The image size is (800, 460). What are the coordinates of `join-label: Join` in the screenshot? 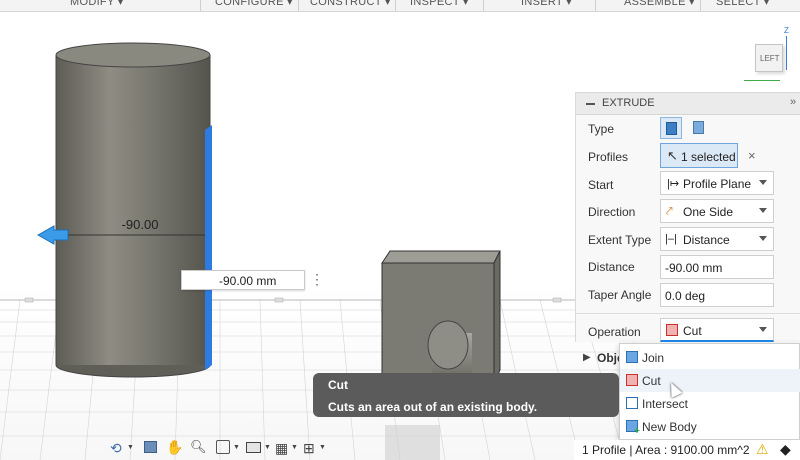 It's located at (653, 358).